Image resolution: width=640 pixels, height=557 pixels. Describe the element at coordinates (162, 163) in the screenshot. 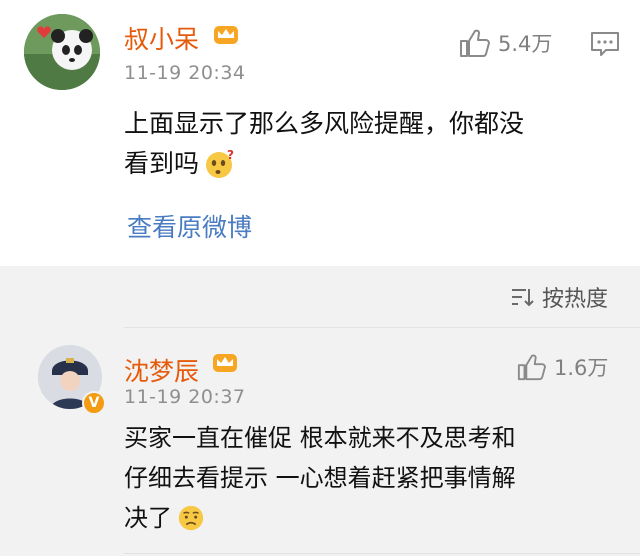

I see `post-text-line: 看到吗` at that location.